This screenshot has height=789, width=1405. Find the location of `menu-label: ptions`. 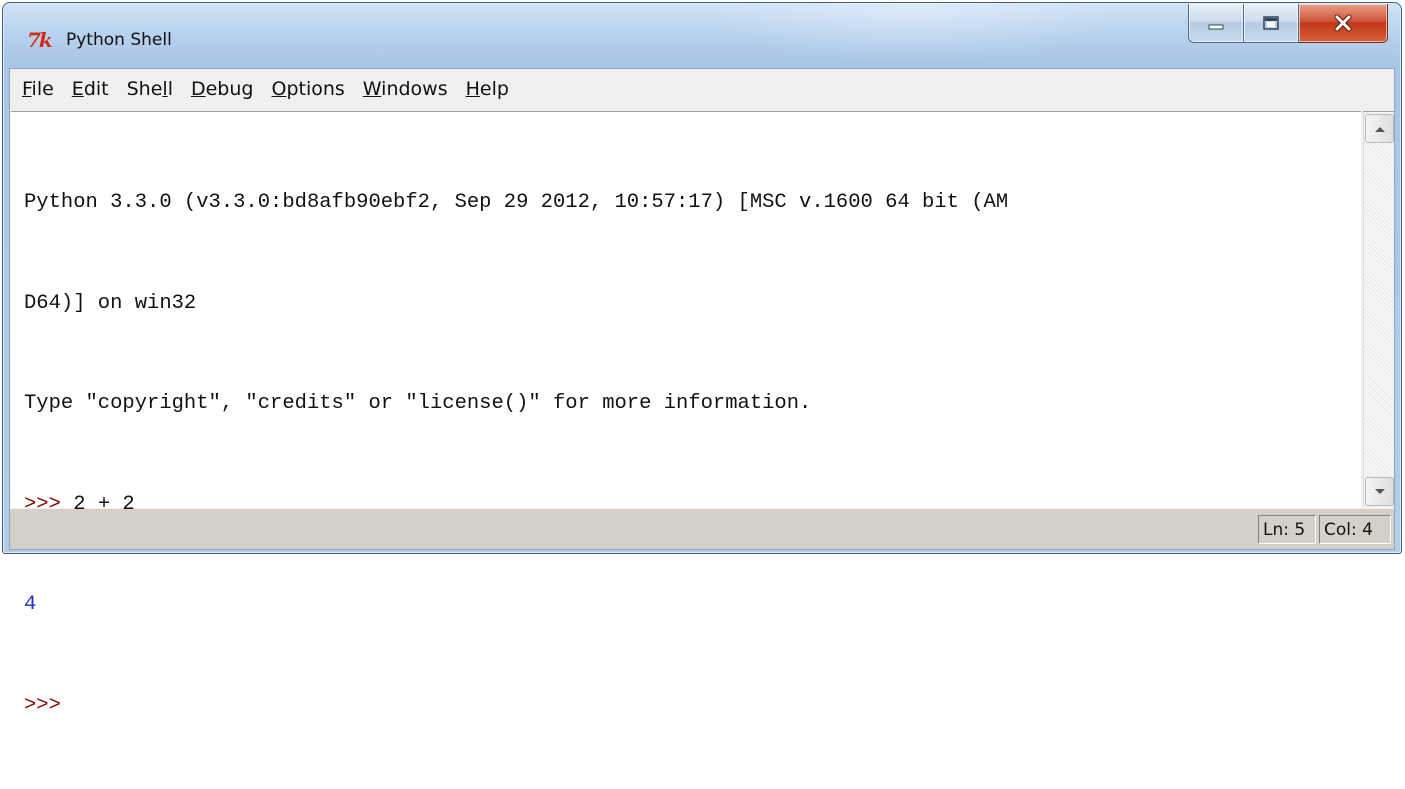

menu-label: ptions is located at coordinates (315, 89).